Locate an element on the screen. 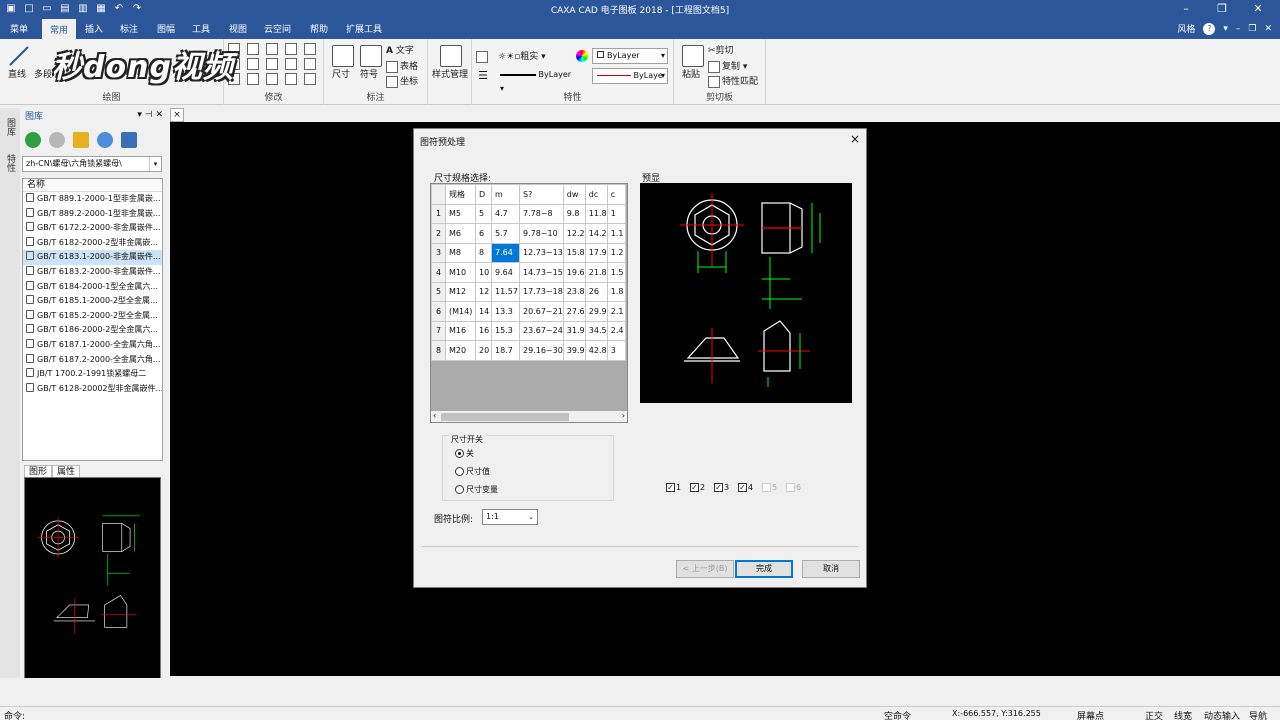  table-cell: 23.67~24 is located at coordinates (541, 330).